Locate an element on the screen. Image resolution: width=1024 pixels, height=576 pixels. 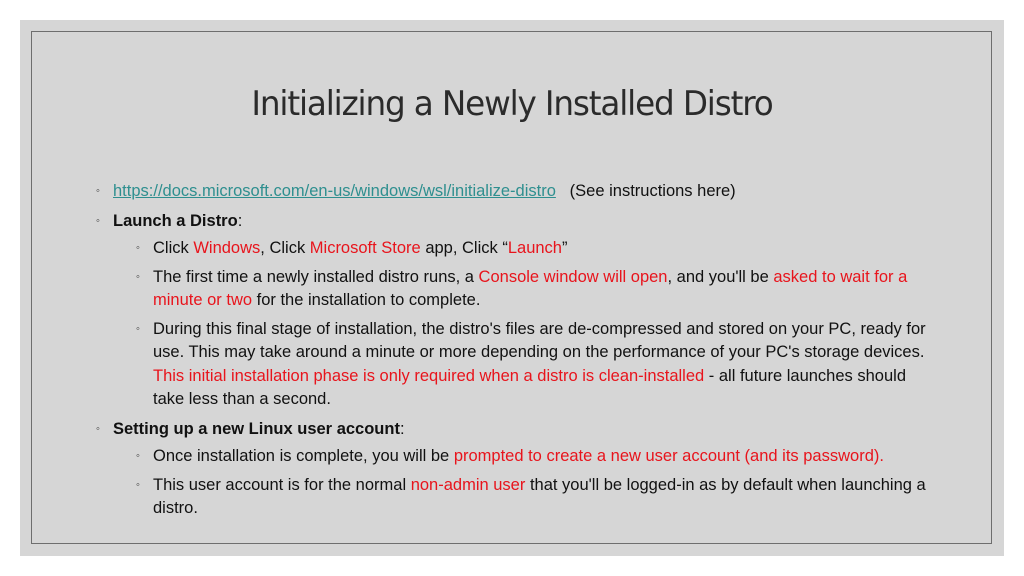
section-heading: Setting up a new Linux user account is located at coordinates (256, 428).